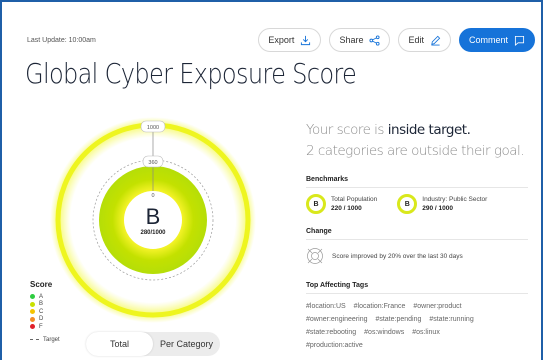 Image resolution: width=543 pixels, height=360 pixels. Describe the element at coordinates (61, 40) in the screenshot. I see `last-update-text: Last Update: 10:00am` at that location.